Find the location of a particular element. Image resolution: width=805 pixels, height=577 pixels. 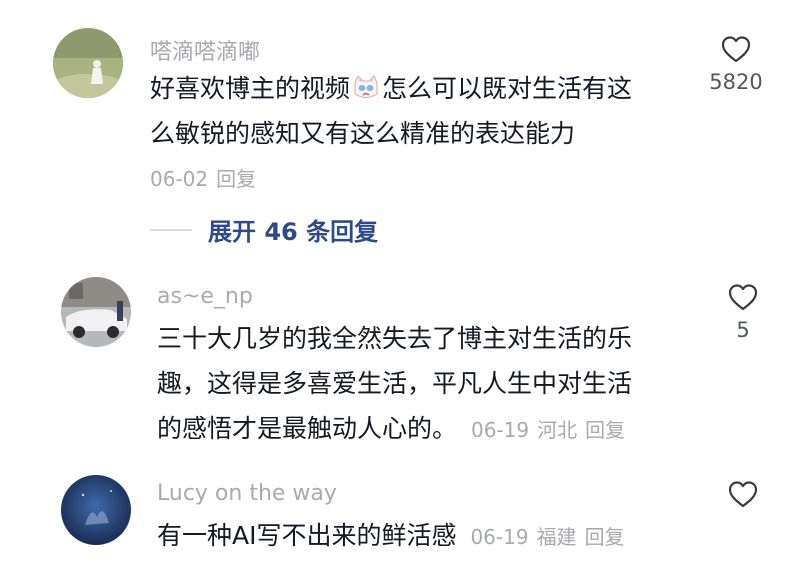

like-button is located at coordinates (743, 494).